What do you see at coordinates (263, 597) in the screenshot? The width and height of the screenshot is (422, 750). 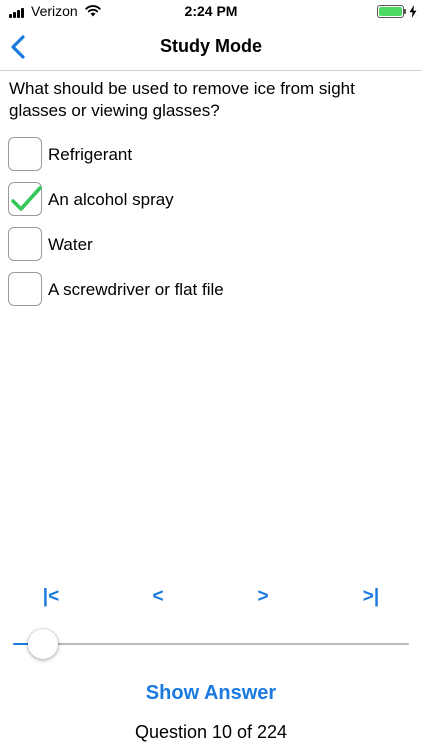 I see `next-question-button: >` at bounding box center [263, 597].